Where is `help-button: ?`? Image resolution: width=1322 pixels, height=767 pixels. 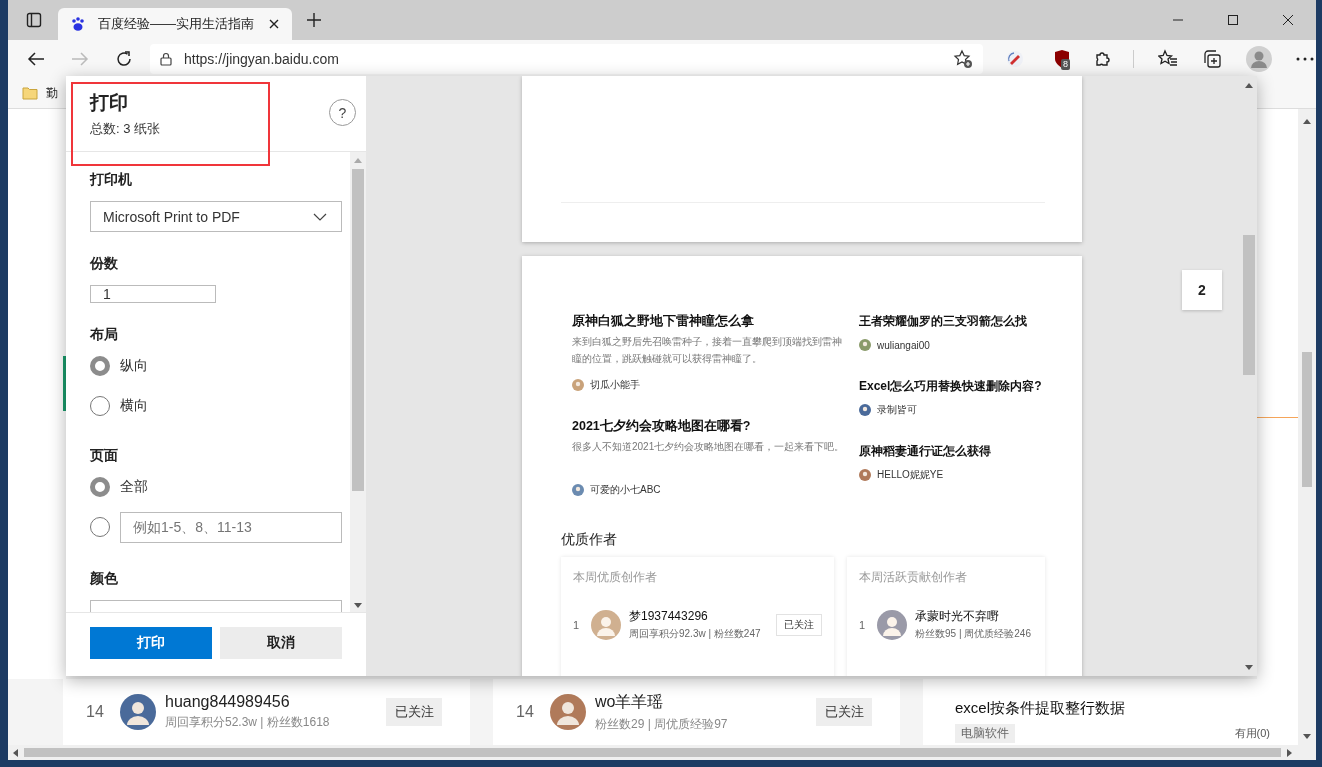
help-button: ? is located at coordinates (342, 112).